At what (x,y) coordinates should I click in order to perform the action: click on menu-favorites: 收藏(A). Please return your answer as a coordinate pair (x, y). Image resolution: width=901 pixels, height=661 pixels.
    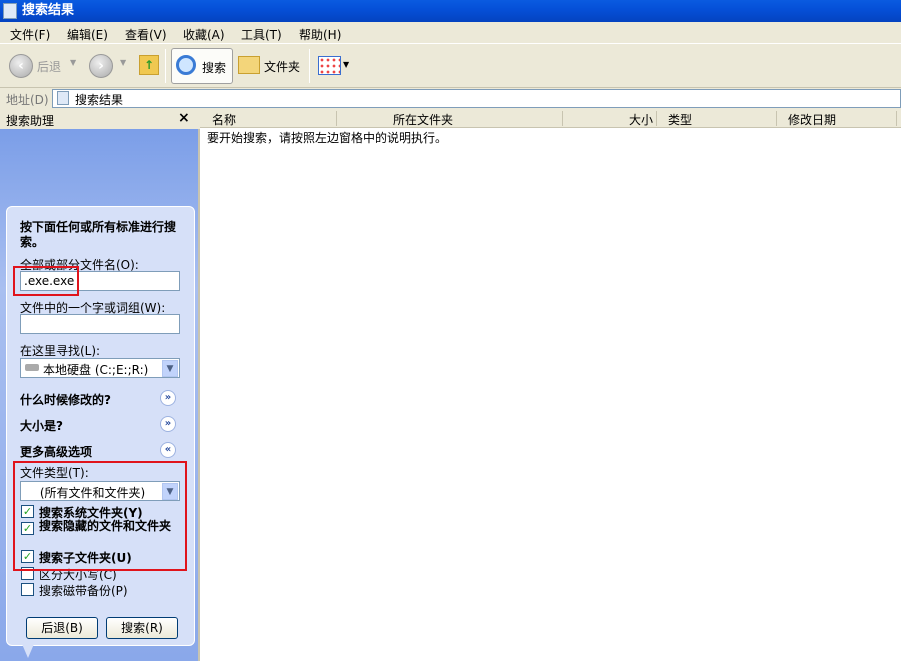
    Looking at the image, I should click on (204, 34).